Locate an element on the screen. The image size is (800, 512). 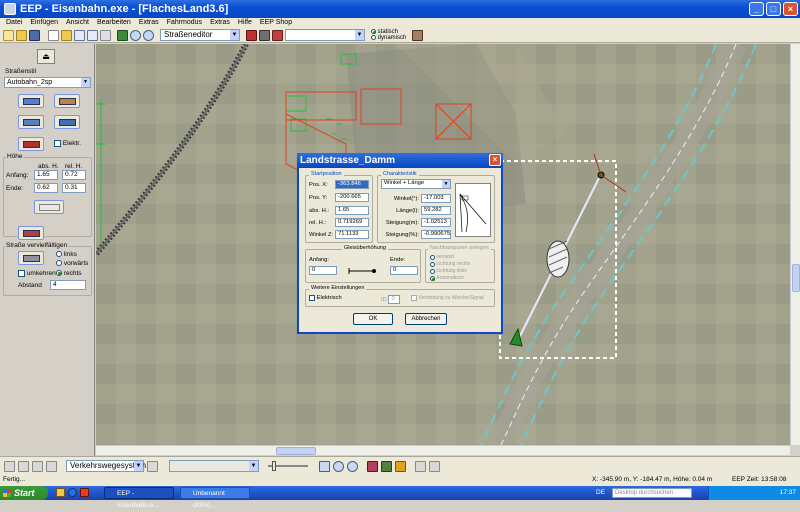
ok-button: OK is located at coordinates (373, 319).